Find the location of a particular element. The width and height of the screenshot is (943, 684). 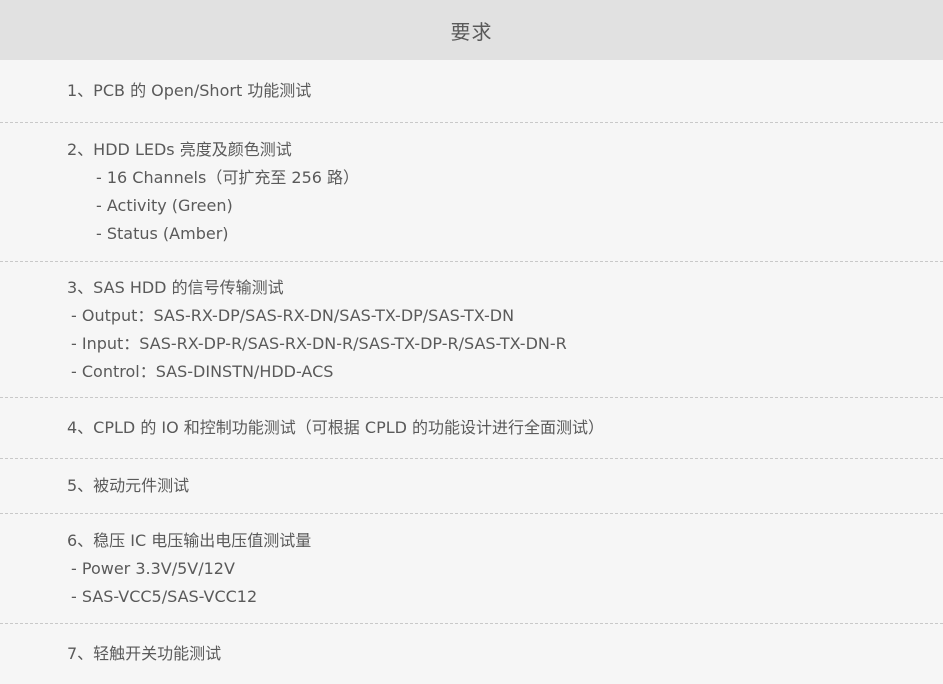

requirement-title-7: 7、轻触开关功能测试 is located at coordinates (144, 653).